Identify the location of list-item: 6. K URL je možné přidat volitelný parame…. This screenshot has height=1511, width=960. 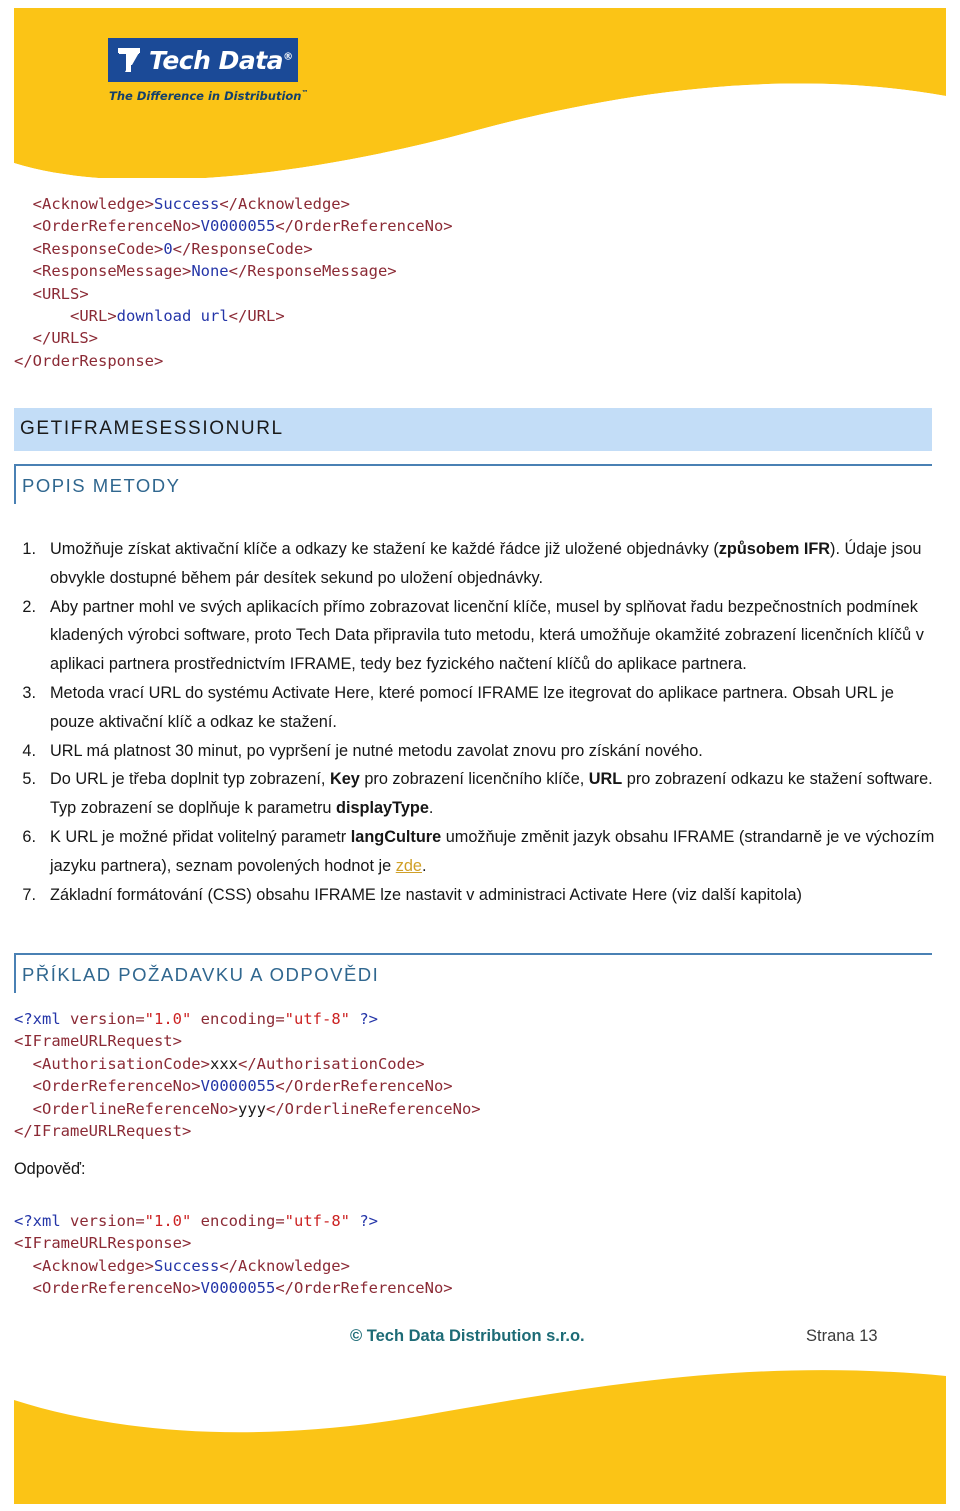
(475, 852).